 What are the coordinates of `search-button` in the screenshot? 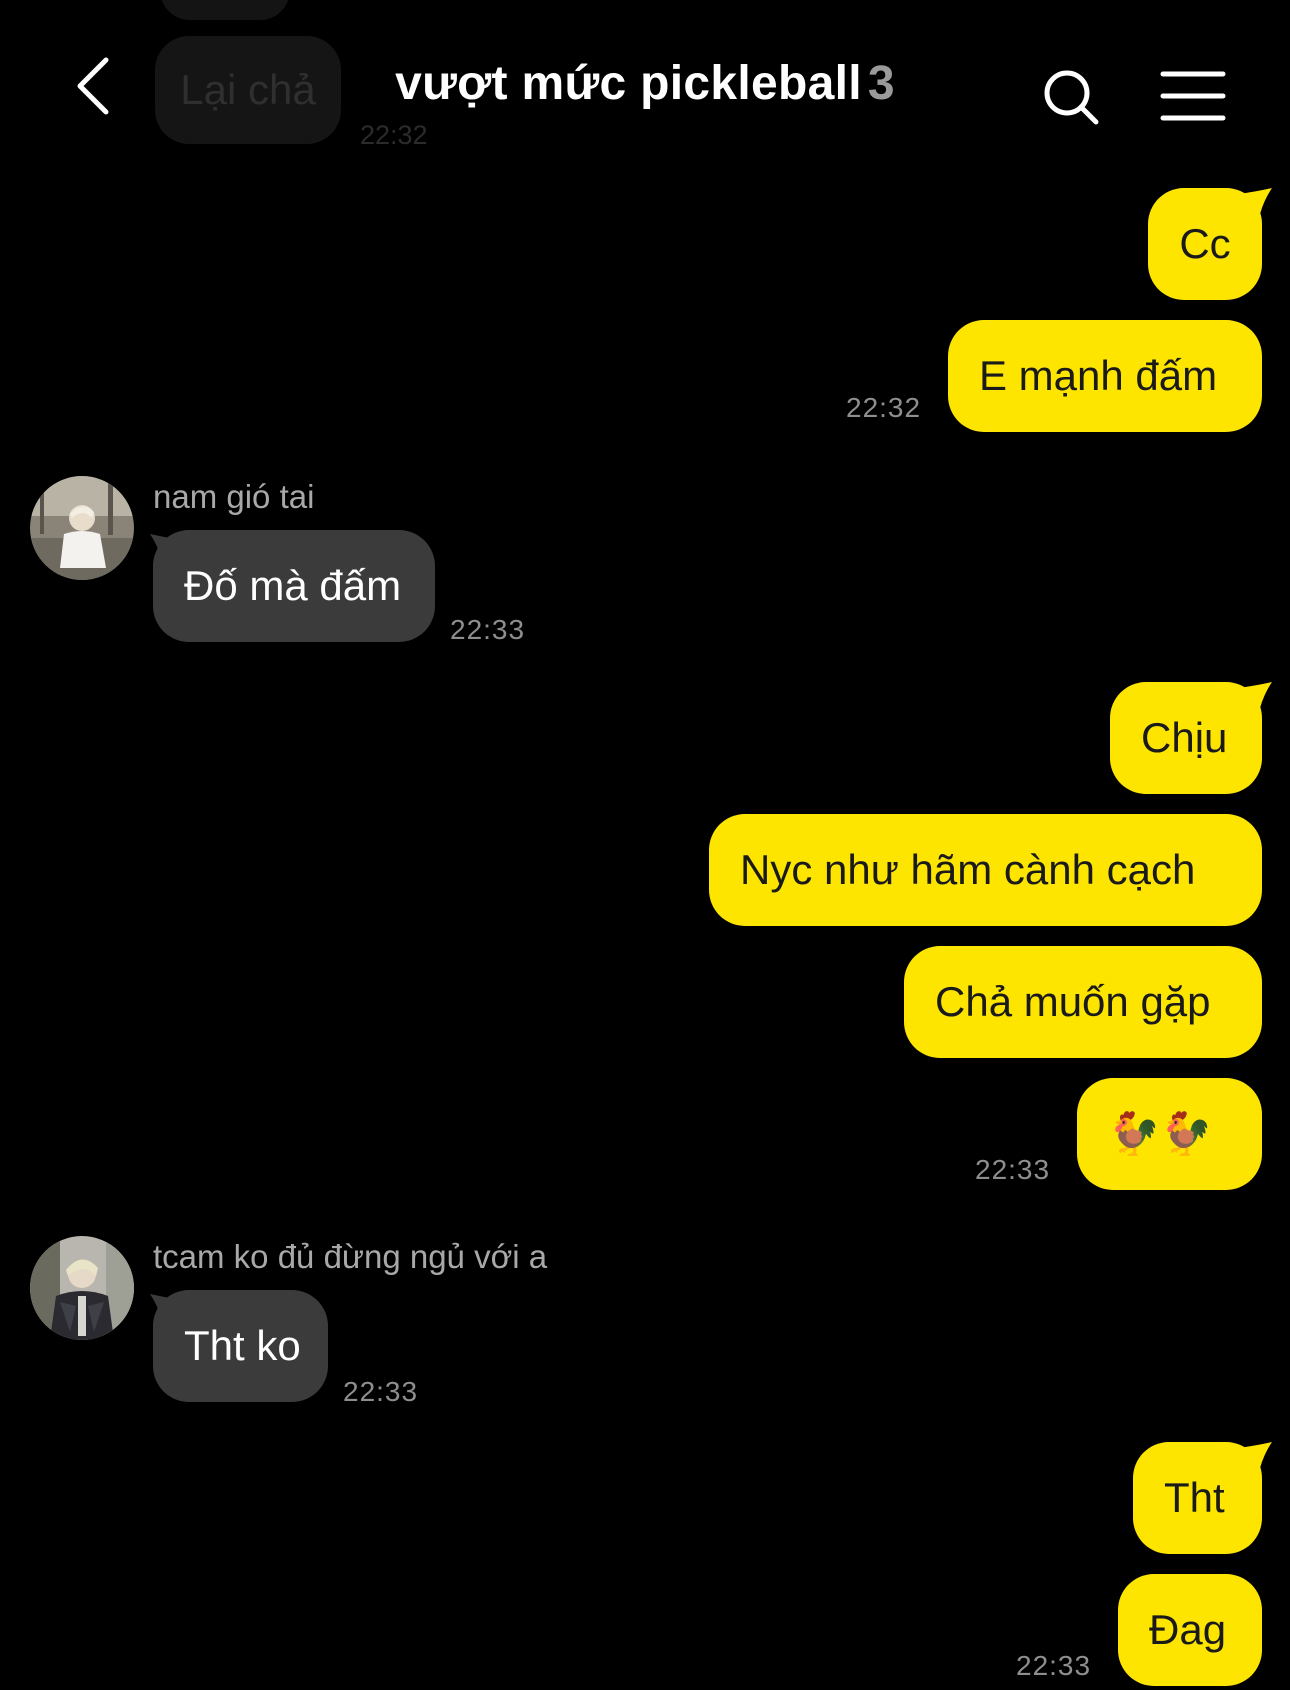 It's located at (1072, 98).